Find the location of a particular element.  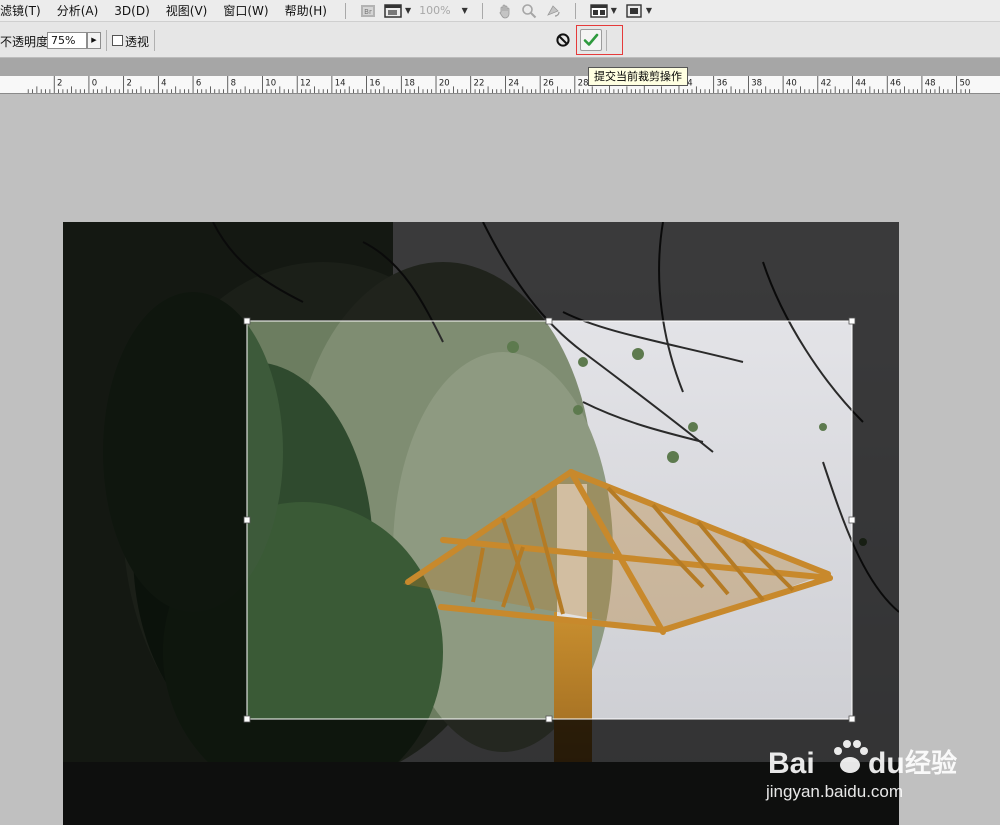

hand-icon is located at coordinates (504, 11).